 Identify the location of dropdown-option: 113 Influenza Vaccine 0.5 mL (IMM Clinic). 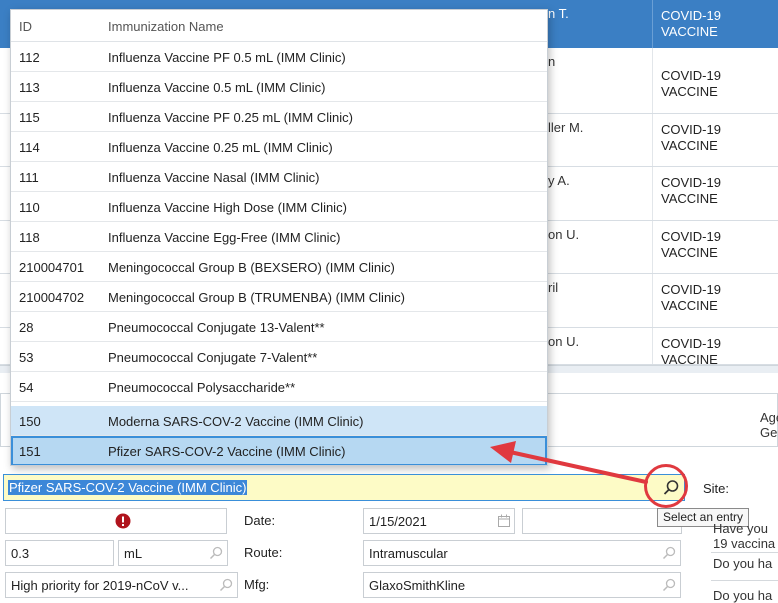
(279, 87).